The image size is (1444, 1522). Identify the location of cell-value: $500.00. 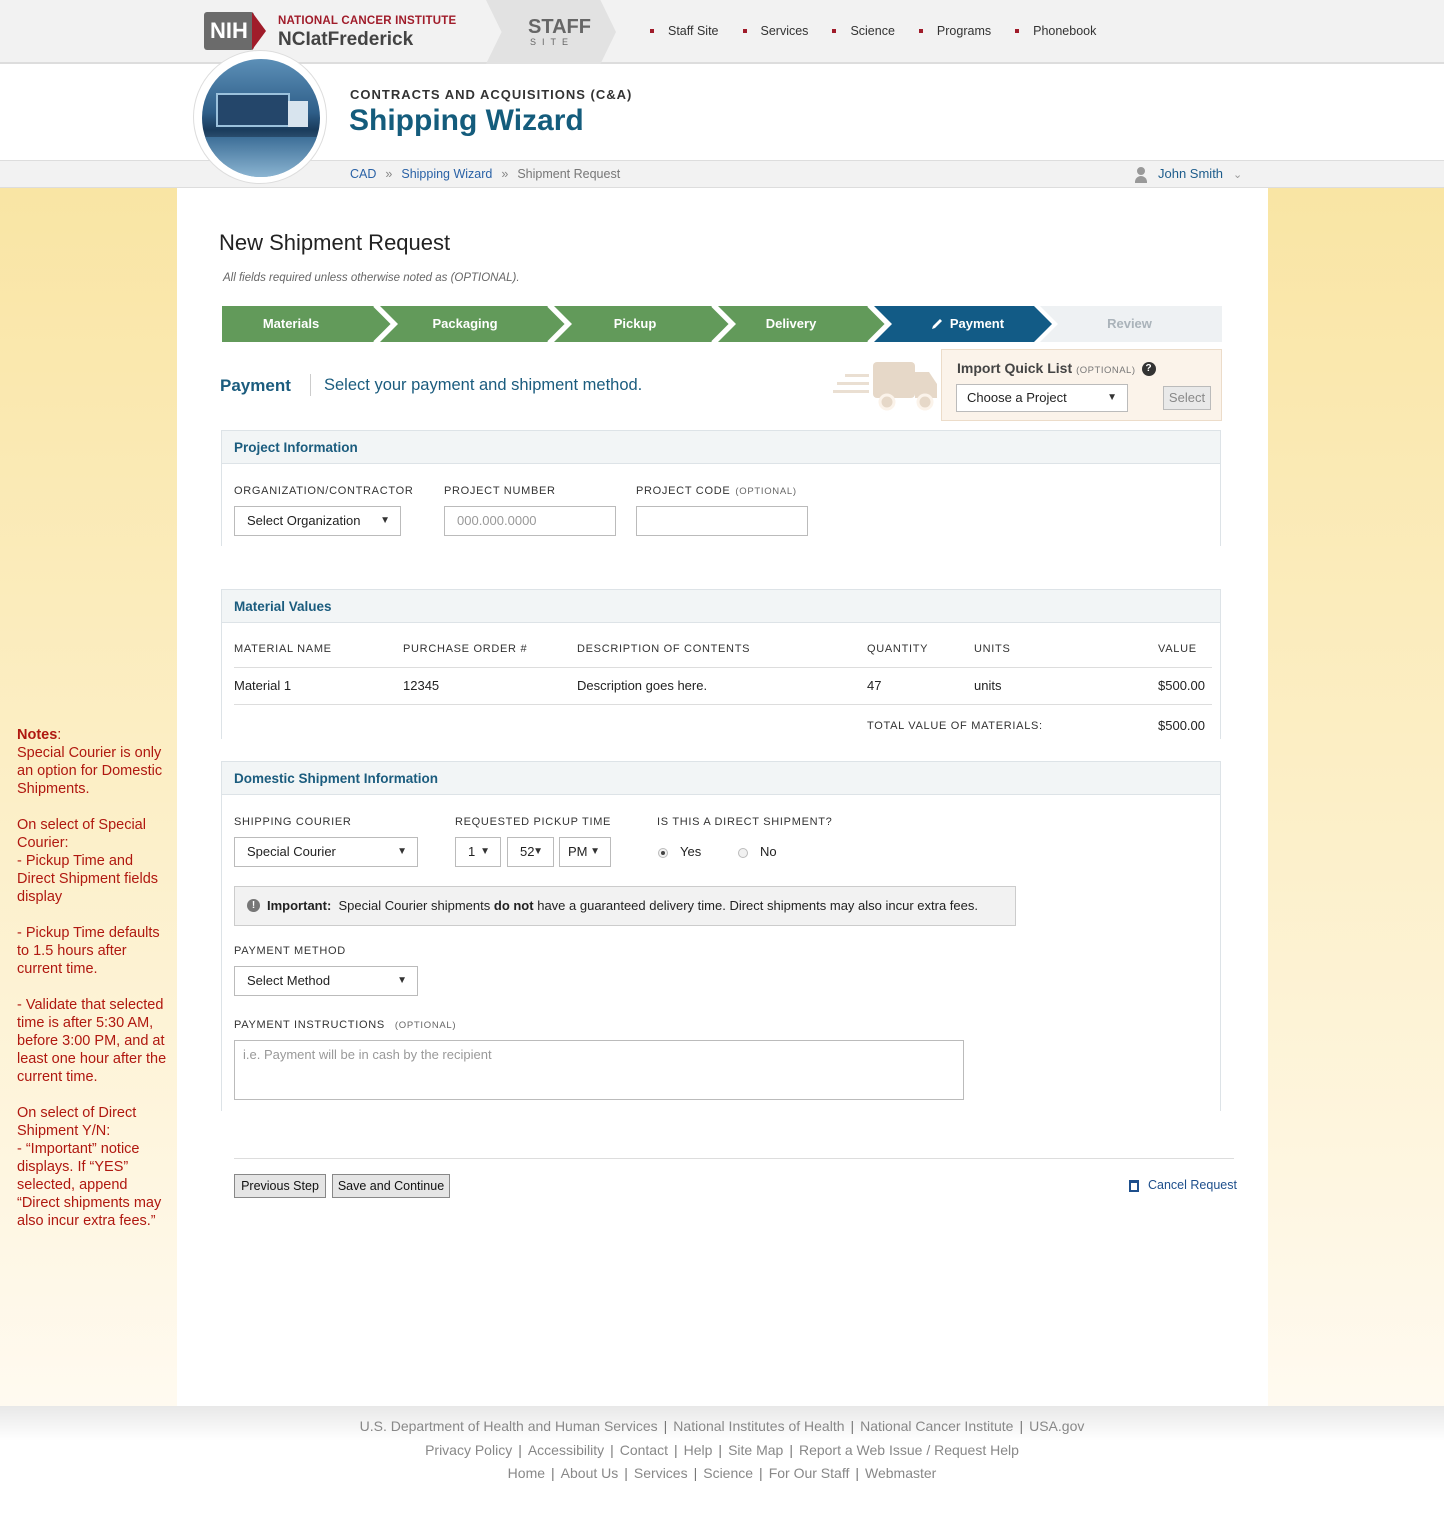
(1181, 685).